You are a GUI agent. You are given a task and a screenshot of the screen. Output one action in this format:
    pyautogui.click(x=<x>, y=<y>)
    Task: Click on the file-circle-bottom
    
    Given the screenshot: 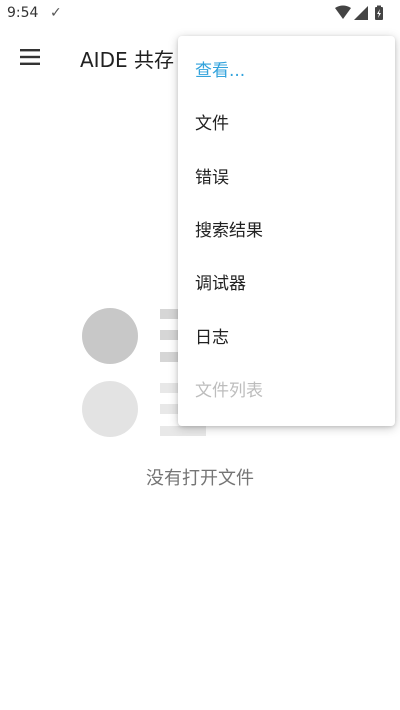 What is the action you would take?
    pyautogui.click(x=110, y=409)
    